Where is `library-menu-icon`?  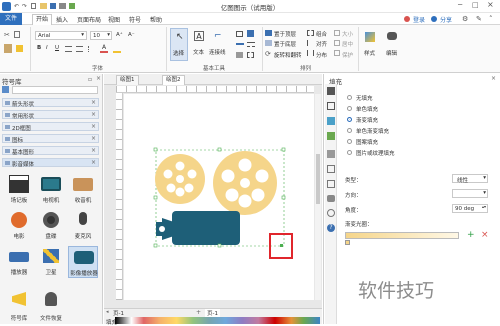 library-menu-icon is located at coordinates (5, 89).